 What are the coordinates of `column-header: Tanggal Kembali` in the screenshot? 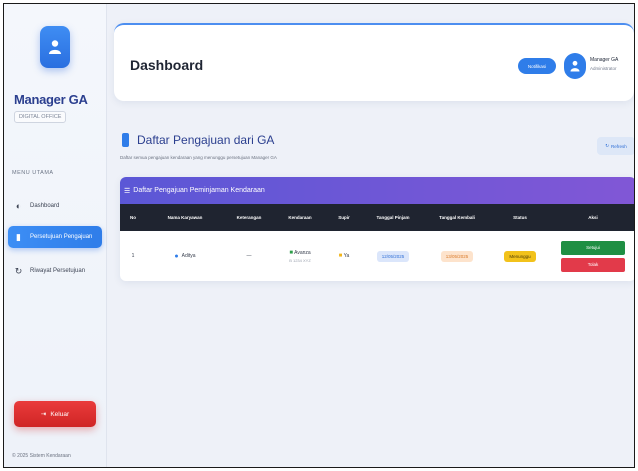 It's located at (457, 217).